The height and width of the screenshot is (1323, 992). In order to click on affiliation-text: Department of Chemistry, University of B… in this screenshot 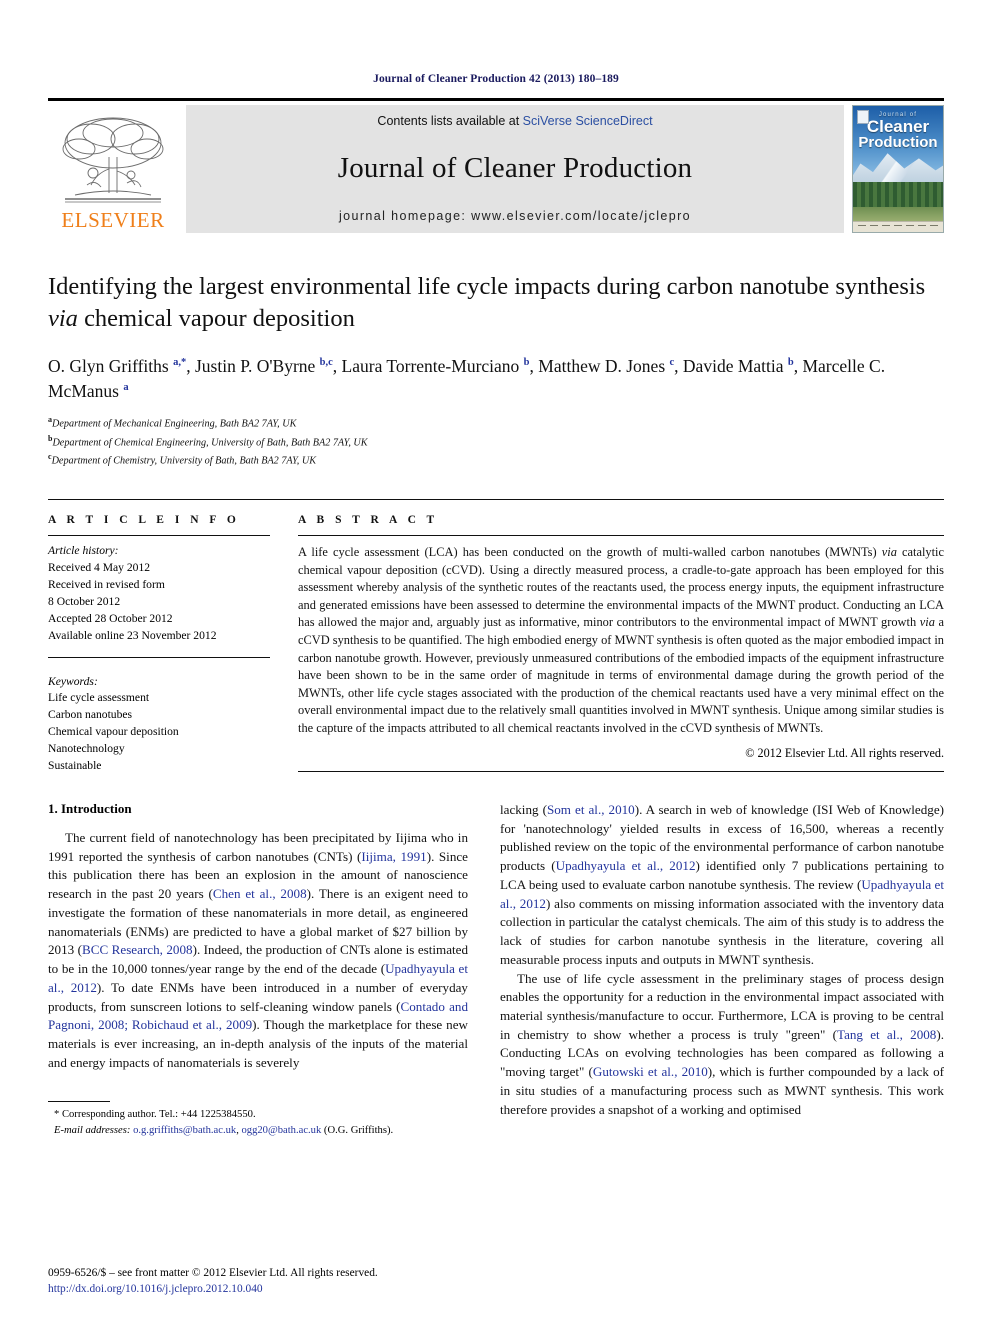, I will do `click(184, 461)`.